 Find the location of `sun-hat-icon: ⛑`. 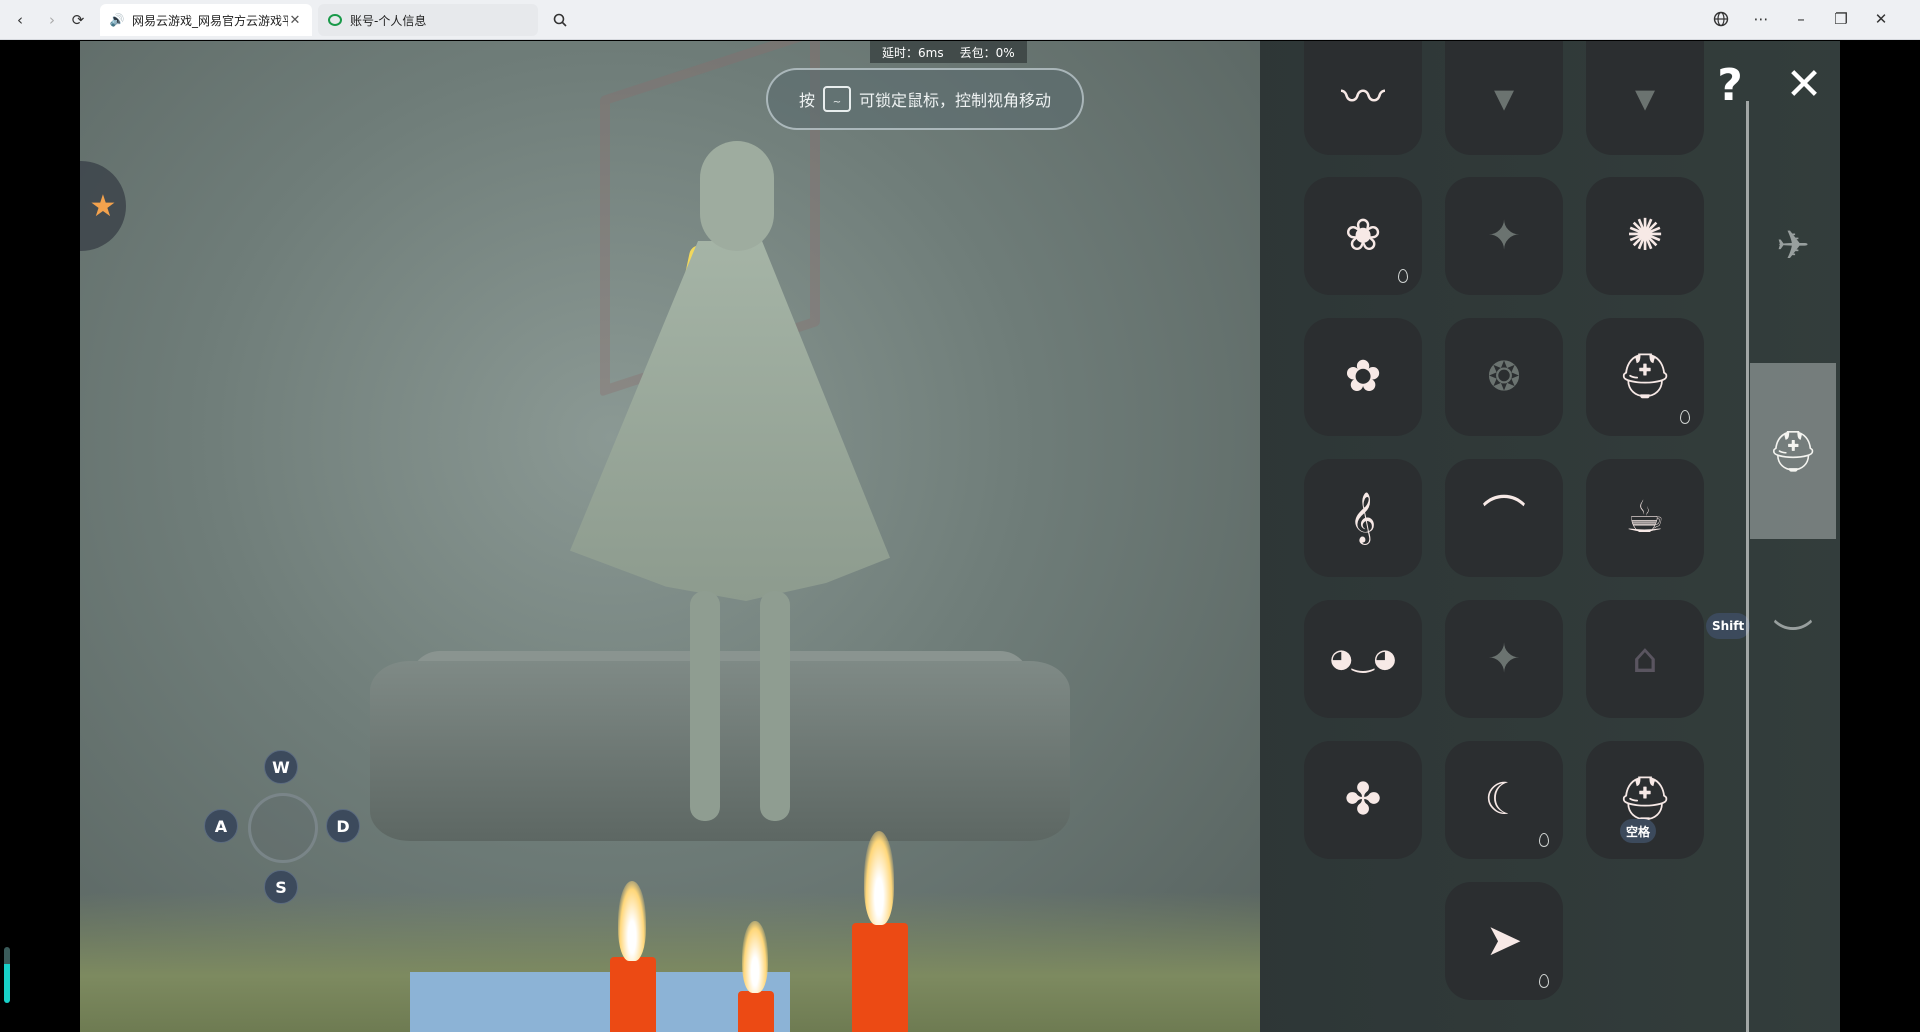

sun-hat-icon: ⛑ is located at coordinates (1645, 376).